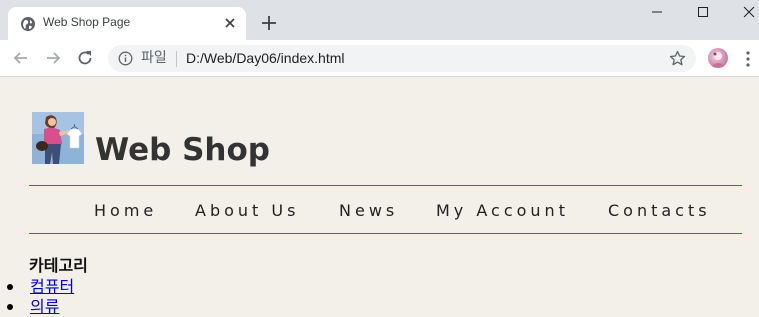 The width and height of the screenshot is (759, 317). Describe the element at coordinates (385, 185) in the screenshot. I see `header-divider-top` at that location.